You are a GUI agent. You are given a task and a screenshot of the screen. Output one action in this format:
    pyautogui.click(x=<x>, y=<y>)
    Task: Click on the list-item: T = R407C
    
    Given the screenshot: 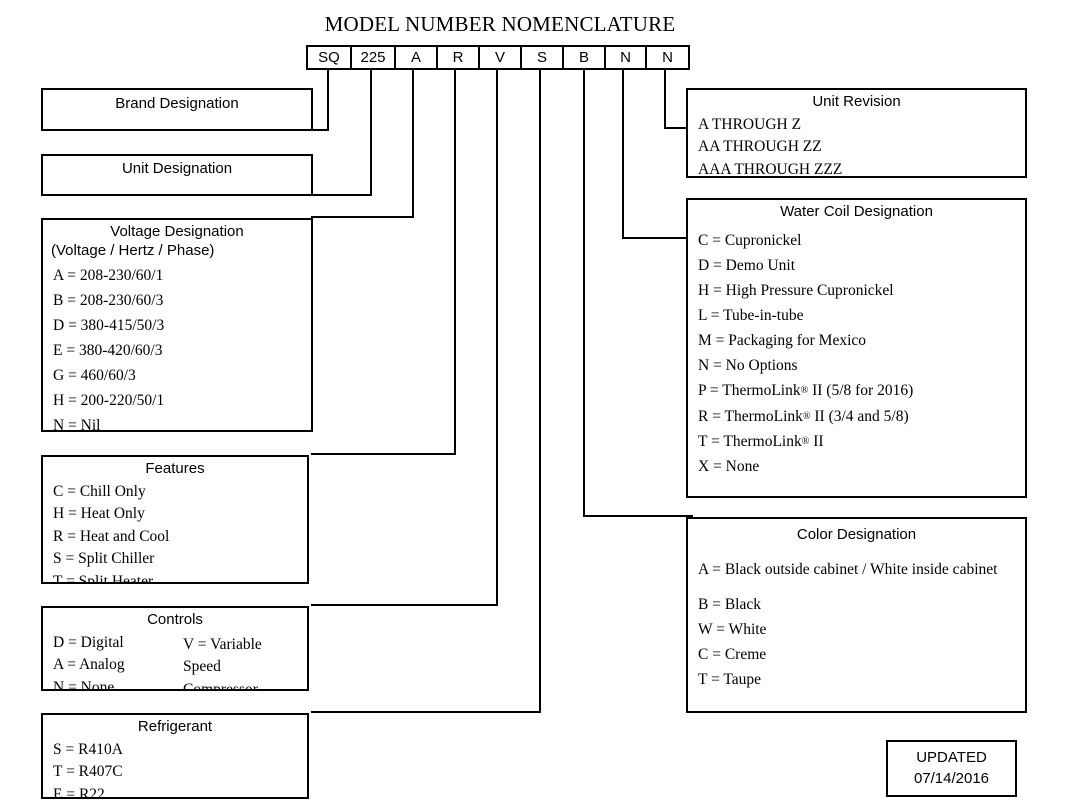 What is the action you would take?
    pyautogui.click(x=88, y=772)
    